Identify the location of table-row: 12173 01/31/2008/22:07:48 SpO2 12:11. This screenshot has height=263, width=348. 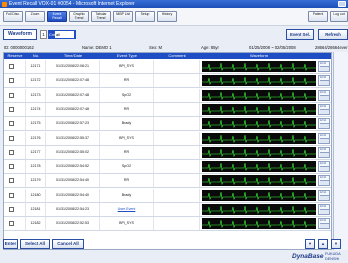
(167, 95).